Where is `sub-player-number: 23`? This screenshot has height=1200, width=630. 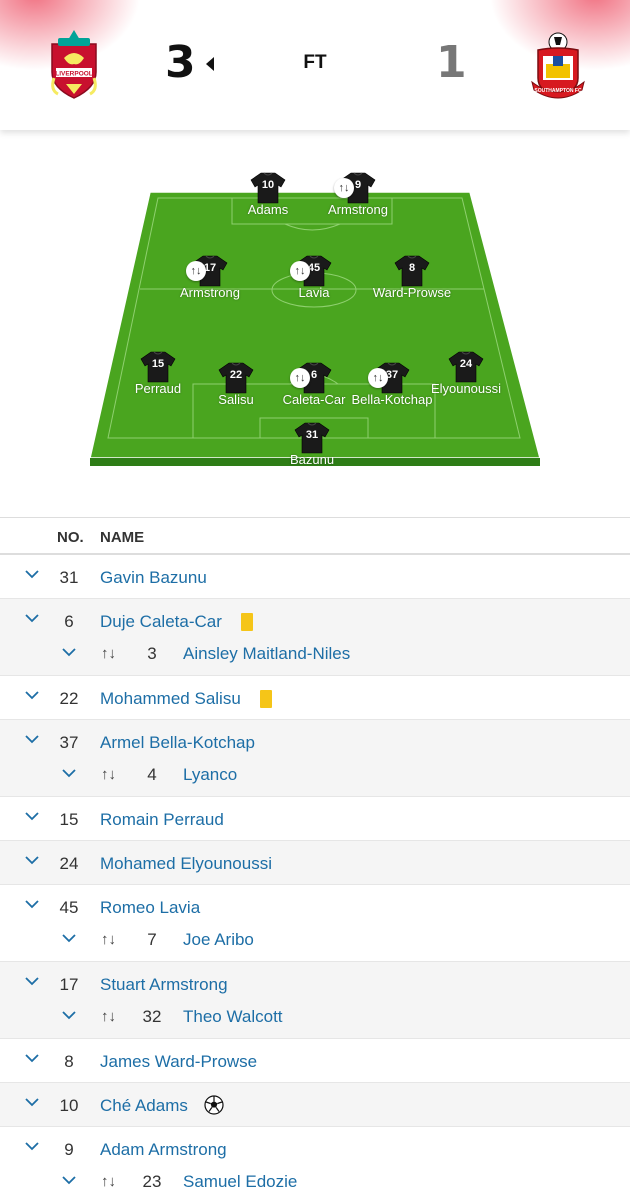
sub-player-number: 23 is located at coordinates (152, 1181).